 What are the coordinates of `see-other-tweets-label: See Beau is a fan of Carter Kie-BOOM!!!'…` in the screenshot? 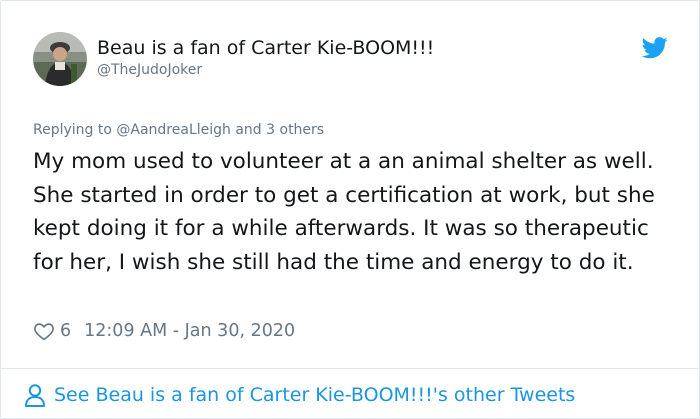 It's located at (314, 395).